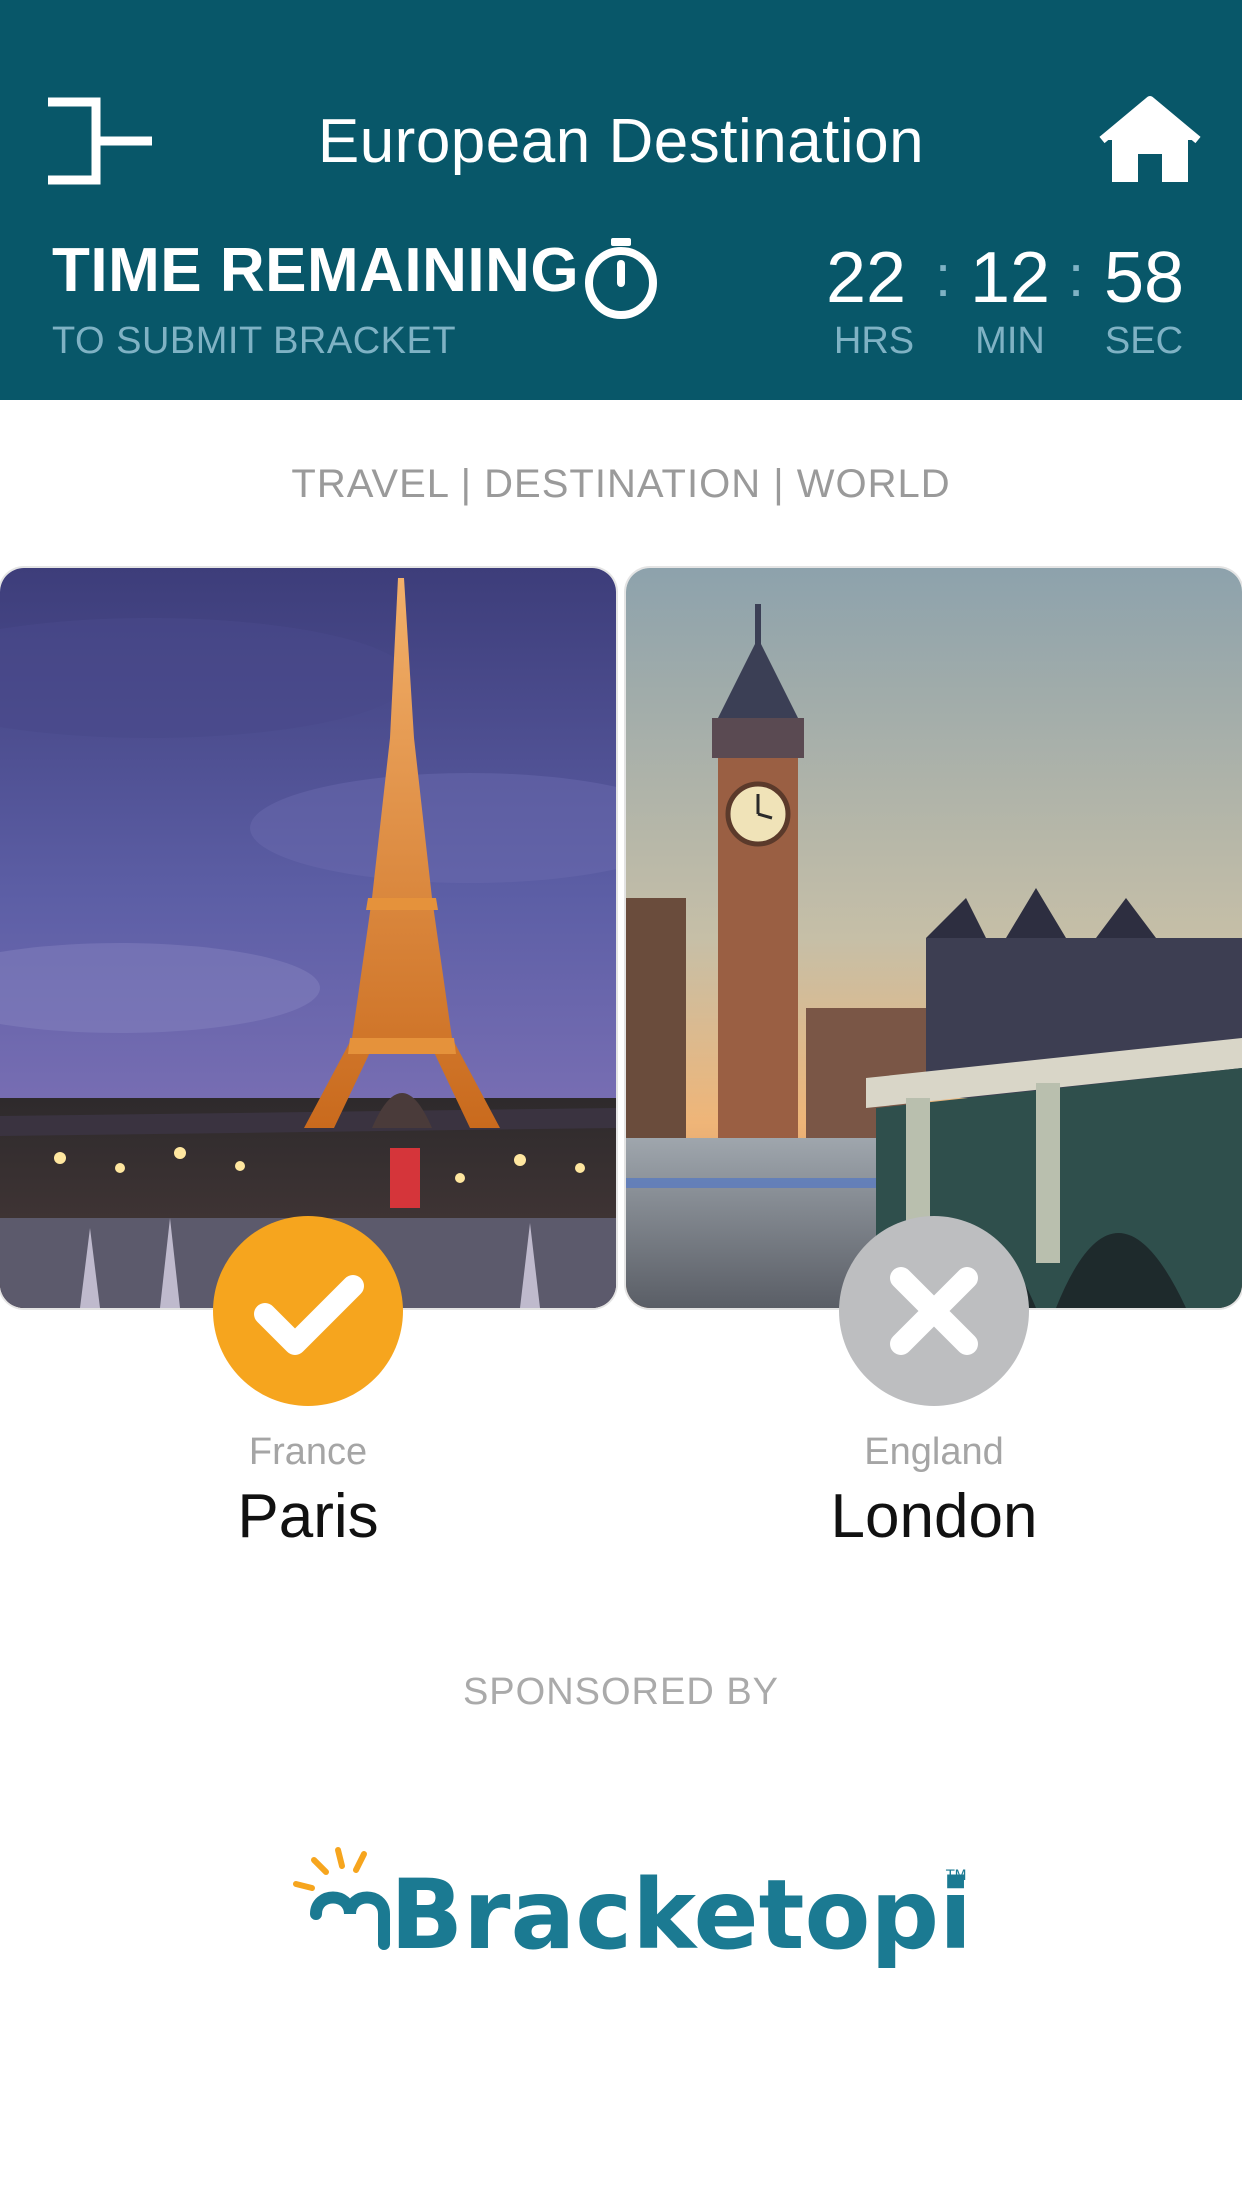 This screenshot has width=1242, height=2208. Describe the element at coordinates (934, 1452) in the screenshot. I see `right-country-label: England` at that location.